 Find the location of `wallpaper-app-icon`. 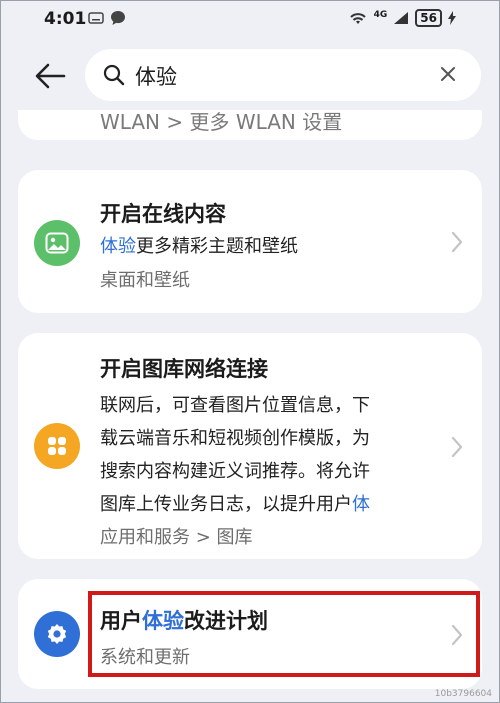

wallpaper-app-icon is located at coordinates (57, 243).